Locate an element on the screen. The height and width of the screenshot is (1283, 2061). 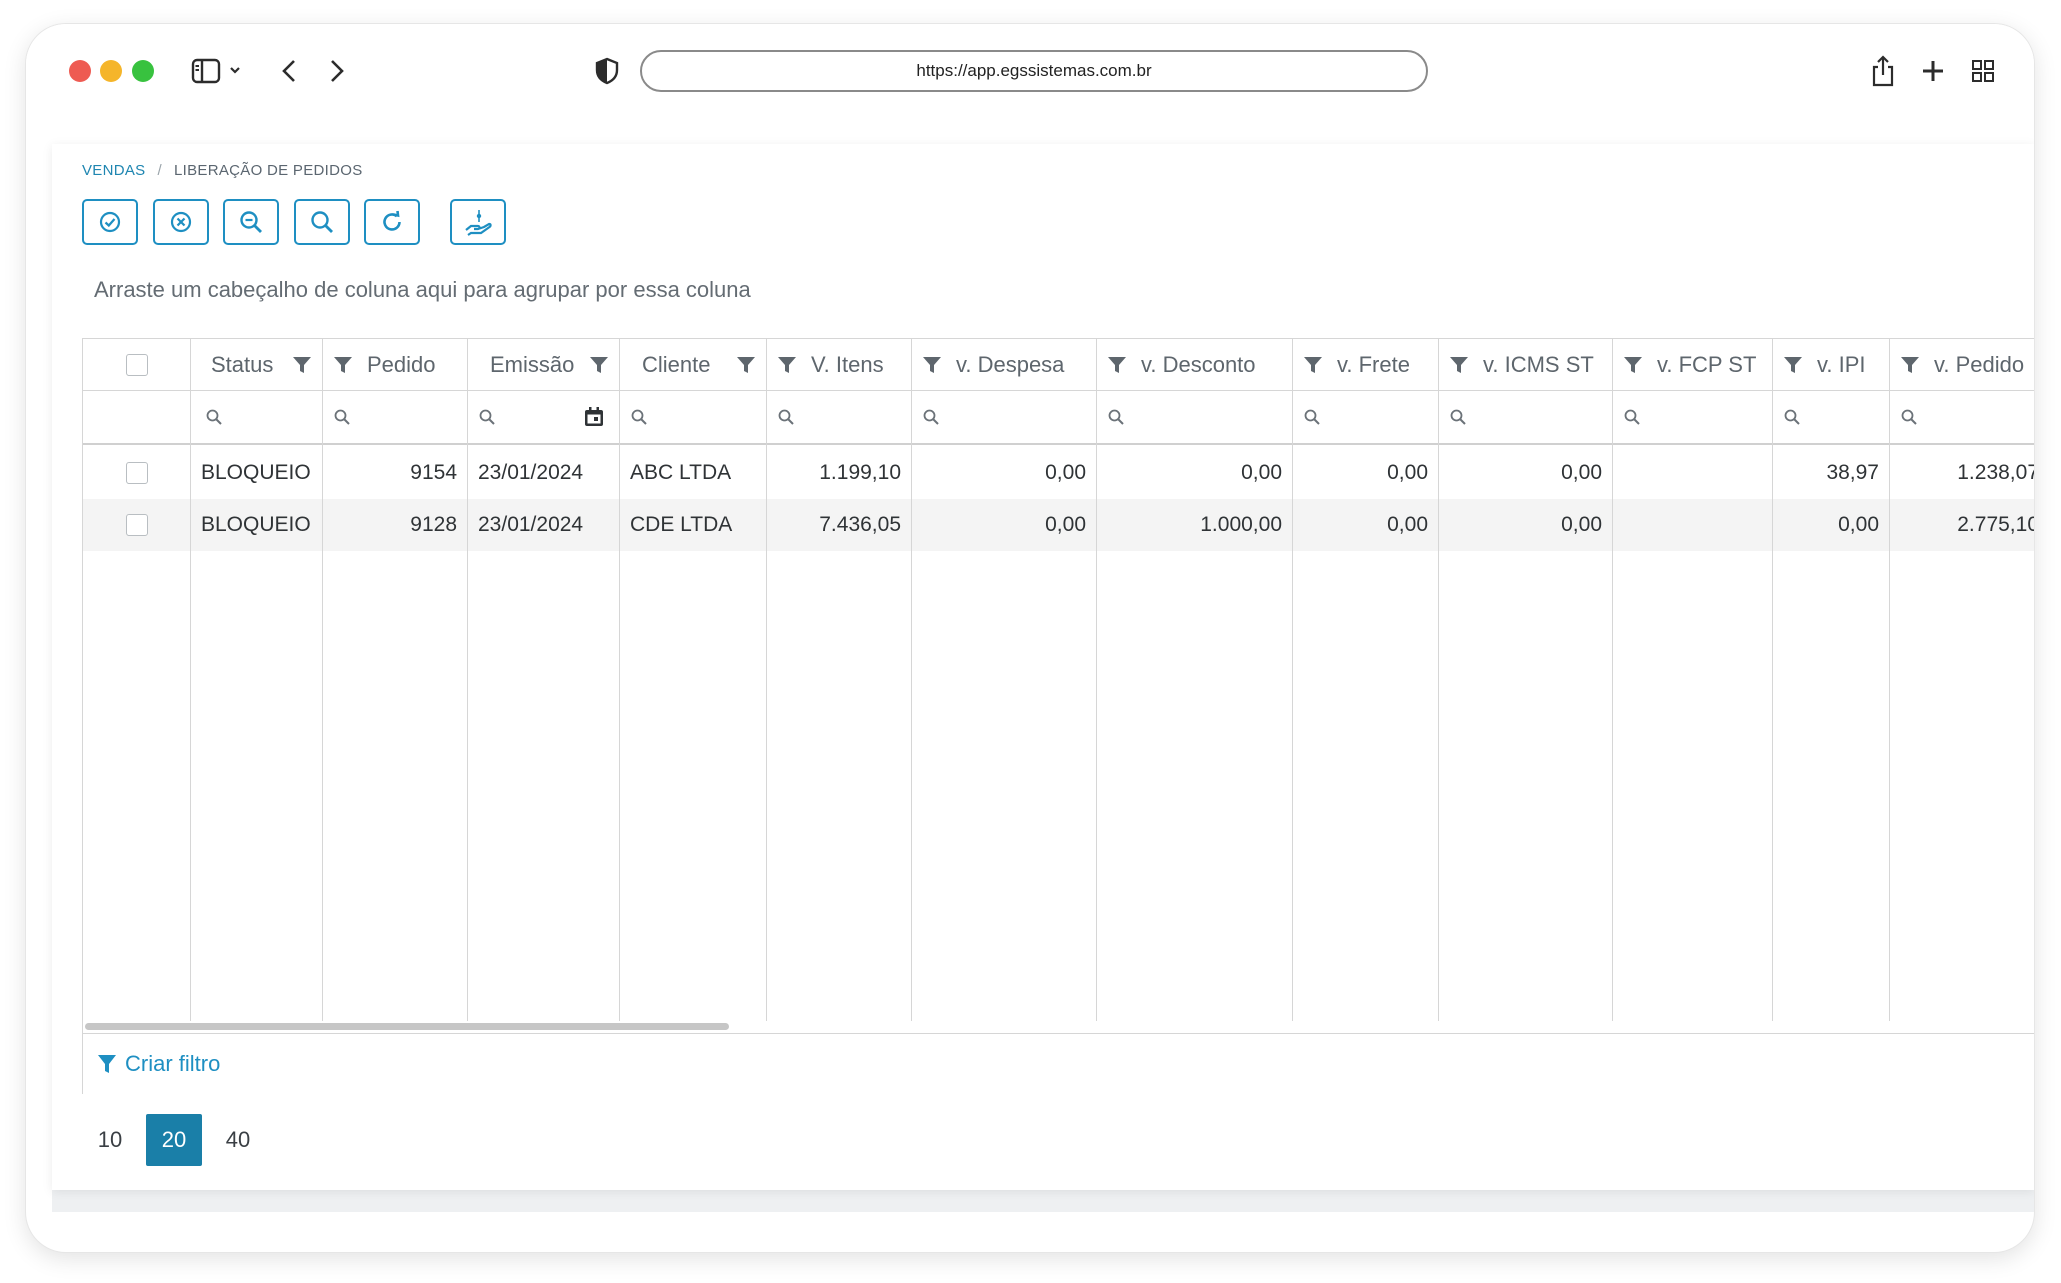
column-header-pedido: Pedido is located at coordinates (395, 365).